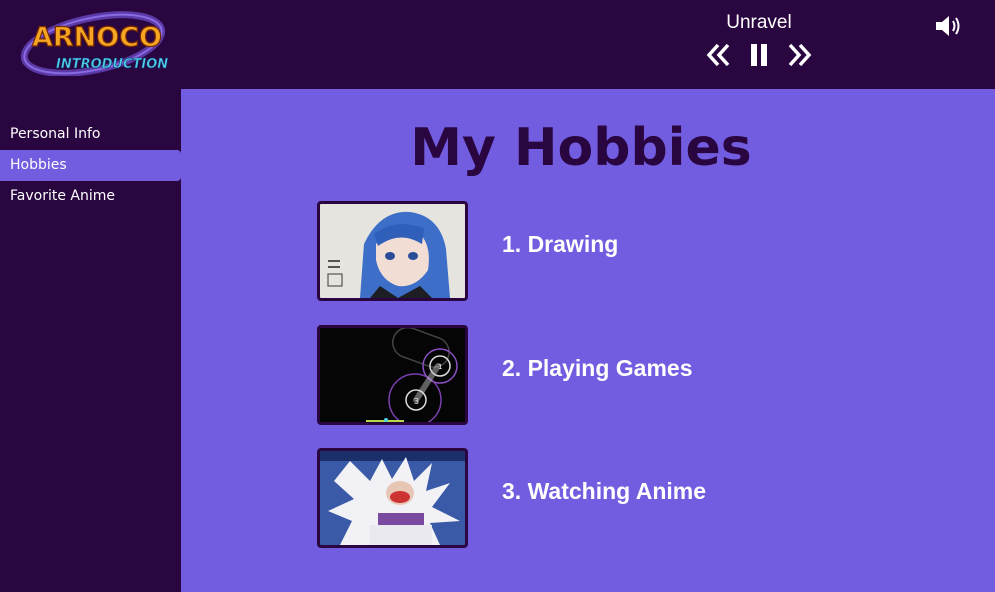 The height and width of the screenshot is (592, 995). I want to click on rewind-icon, so click(718, 55).